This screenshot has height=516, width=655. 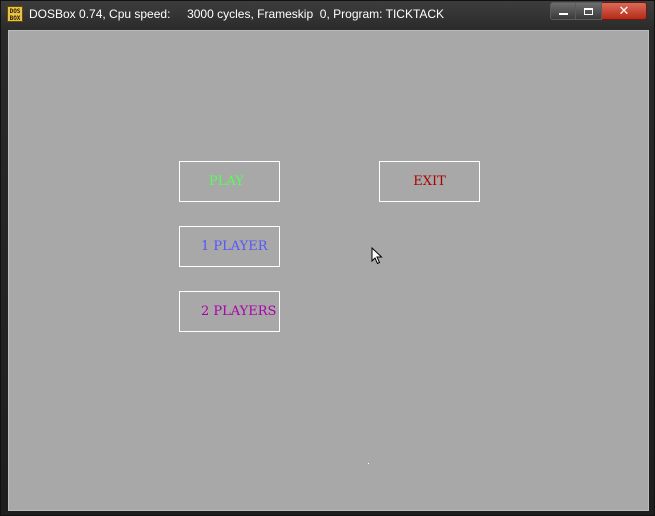 I want to click on minimize-button, so click(x=563, y=11).